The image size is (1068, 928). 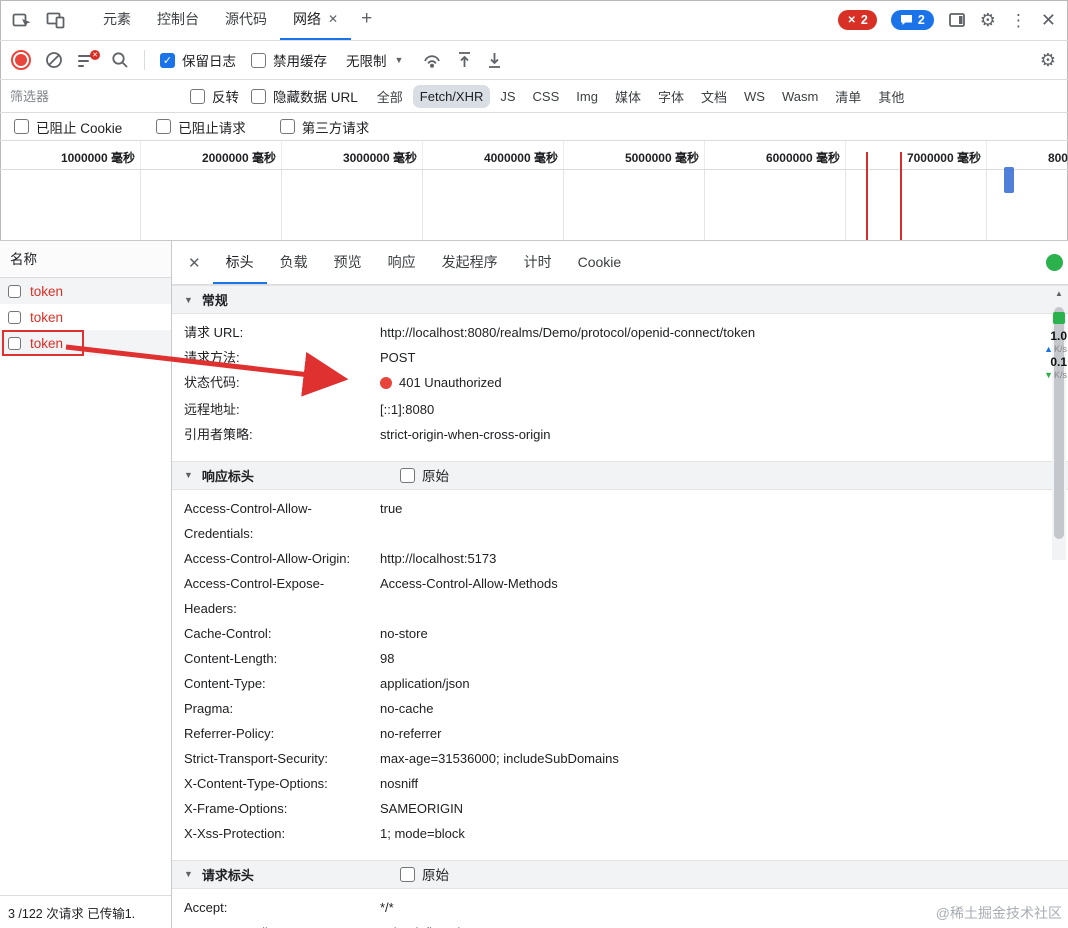 I want to click on filter-input, so click(x=94, y=96).